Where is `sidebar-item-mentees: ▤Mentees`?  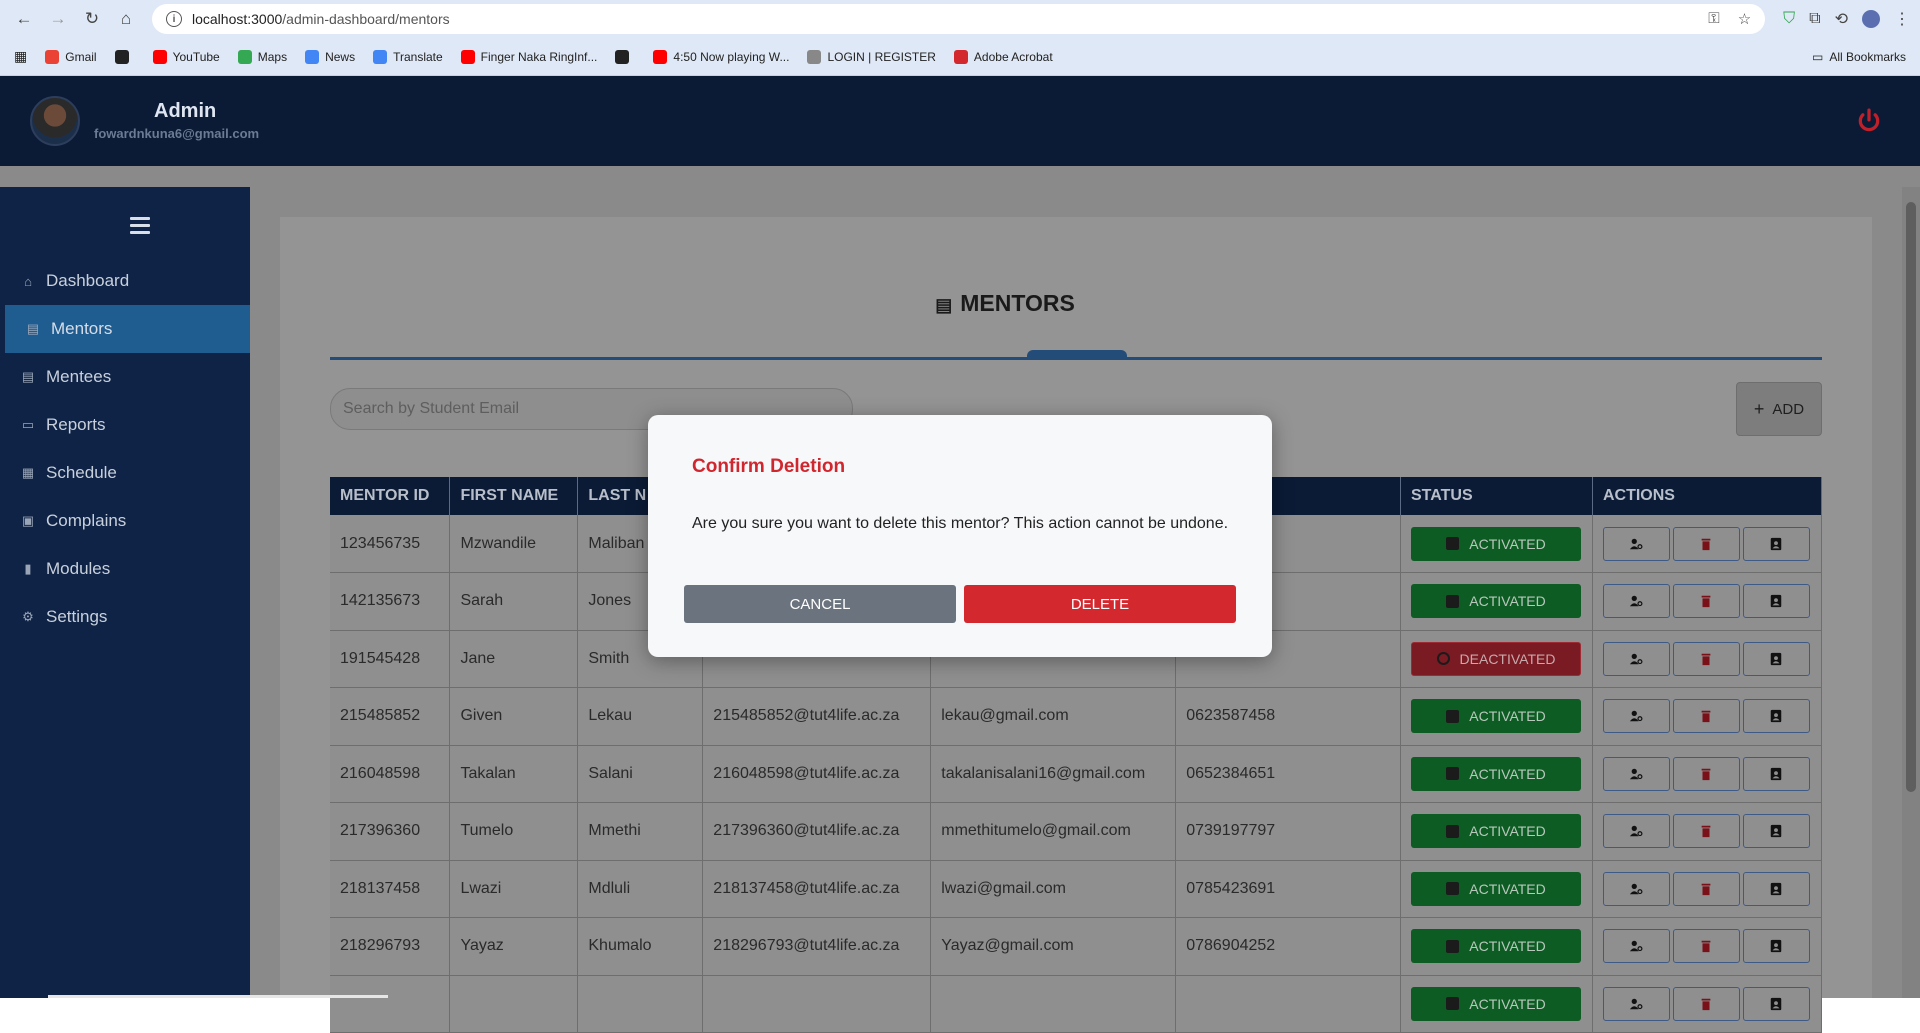
sidebar-item-mentees: ▤Mentees is located at coordinates (125, 377).